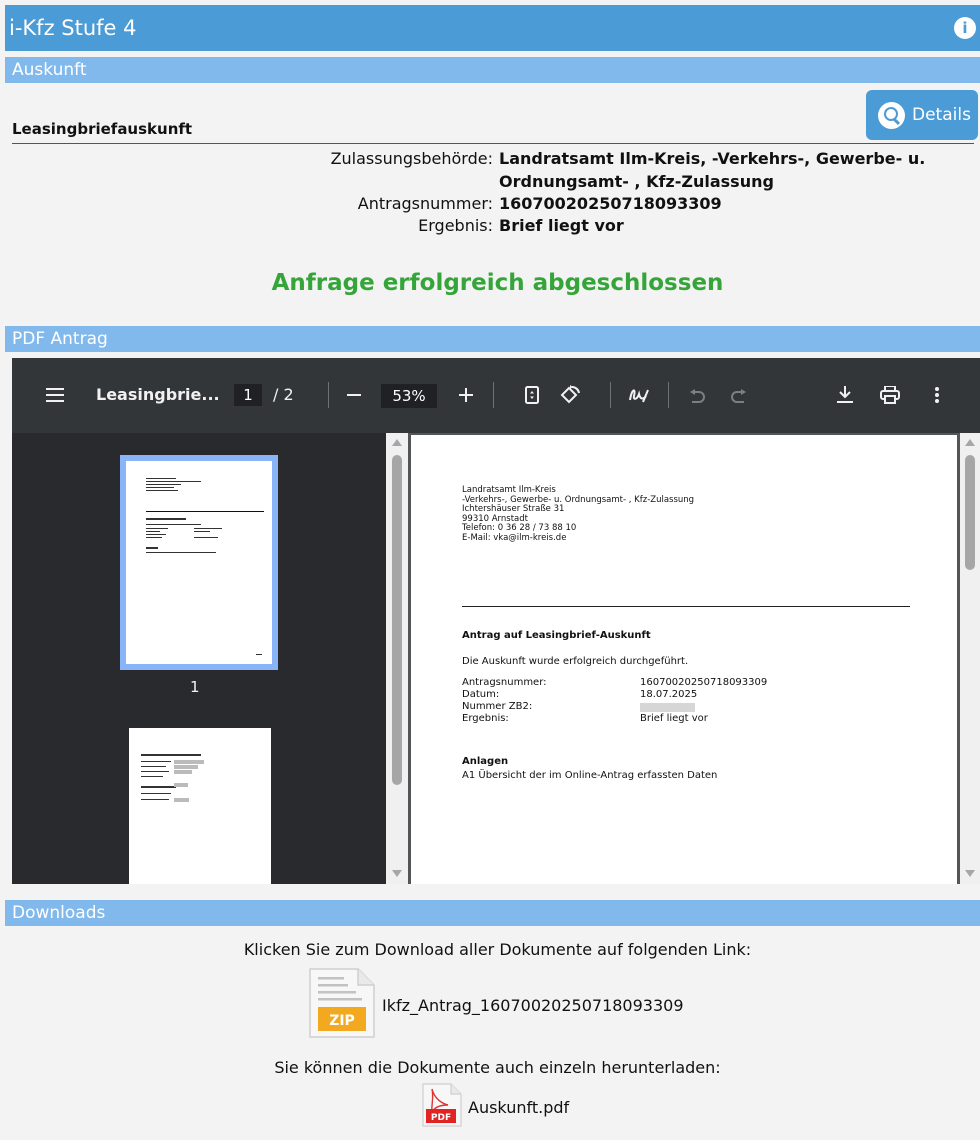 The height and width of the screenshot is (1140, 980). Describe the element at coordinates (442, 1105) in the screenshot. I see `pdf-file-icon: PDF` at that location.